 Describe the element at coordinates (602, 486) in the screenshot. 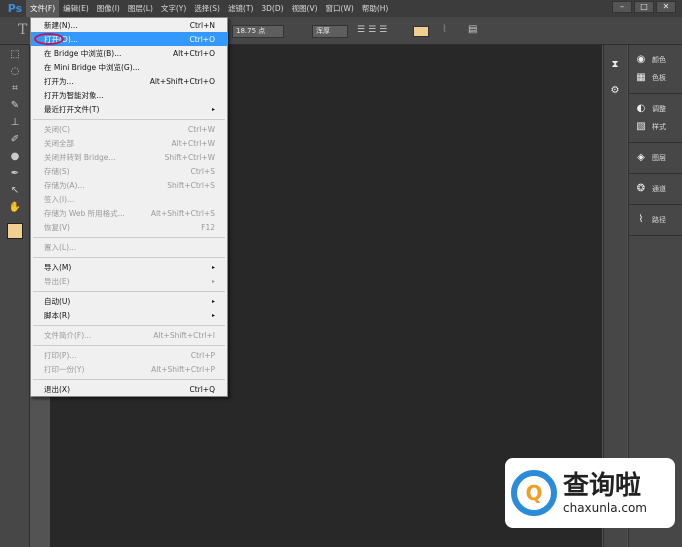

I see `watermark-title: 查询啦` at that location.